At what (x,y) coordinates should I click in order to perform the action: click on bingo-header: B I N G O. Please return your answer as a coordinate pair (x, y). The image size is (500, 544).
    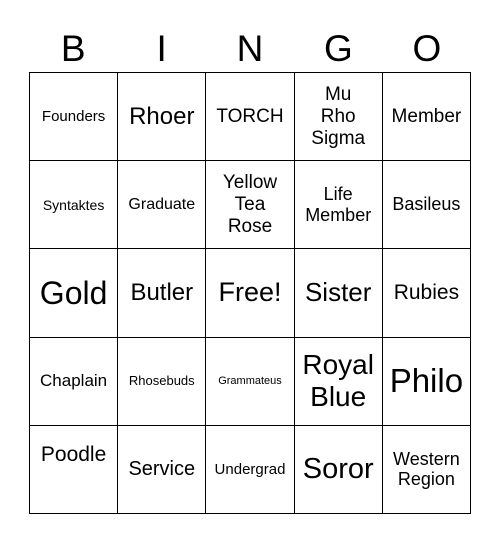
    Looking at the image, I should click on (250, 49).